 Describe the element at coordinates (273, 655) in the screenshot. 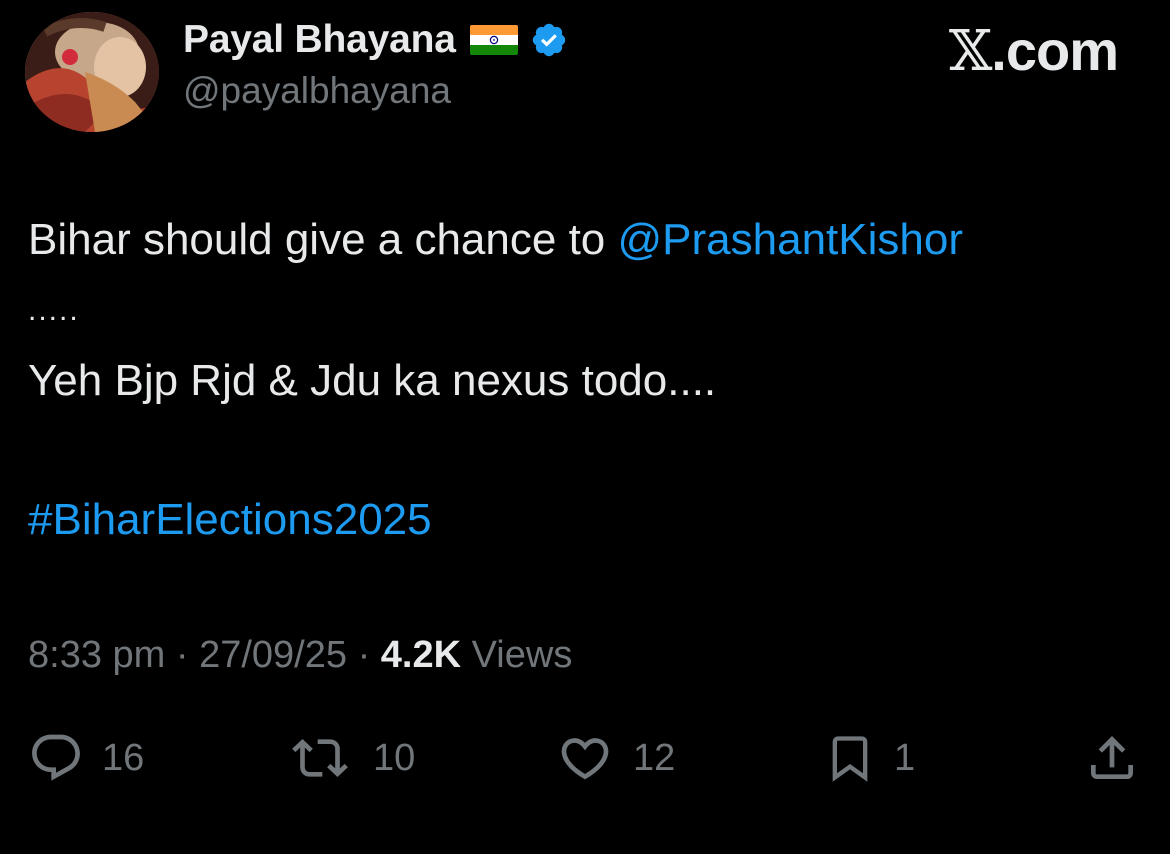

I see `tweet-date: 27/09/25` at that location.